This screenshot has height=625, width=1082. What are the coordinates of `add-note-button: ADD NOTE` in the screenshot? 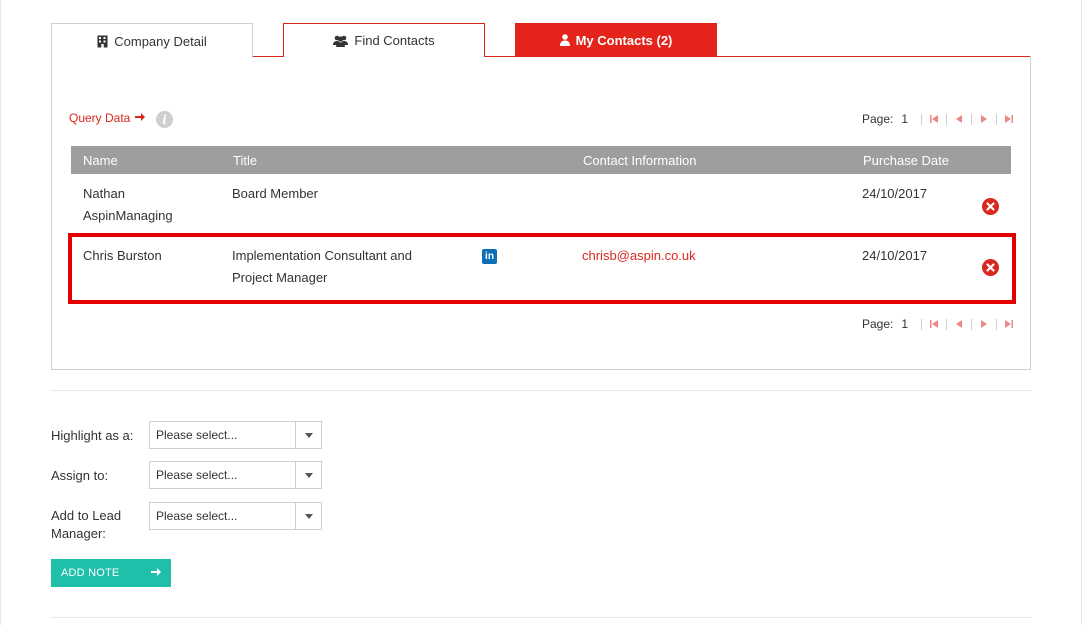 It's located at (111, 573).